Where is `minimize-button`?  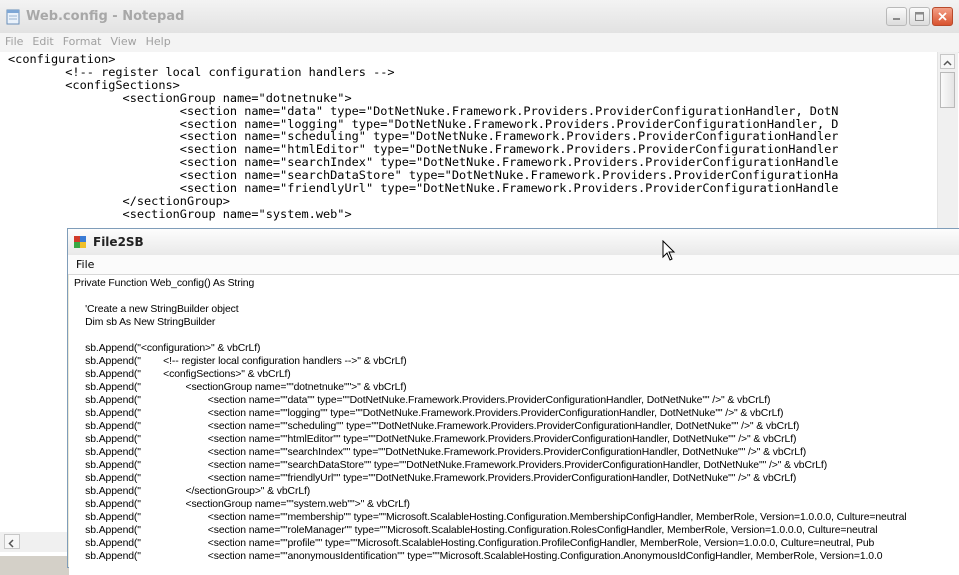 minimize-button is located at coordinates (896, 16).